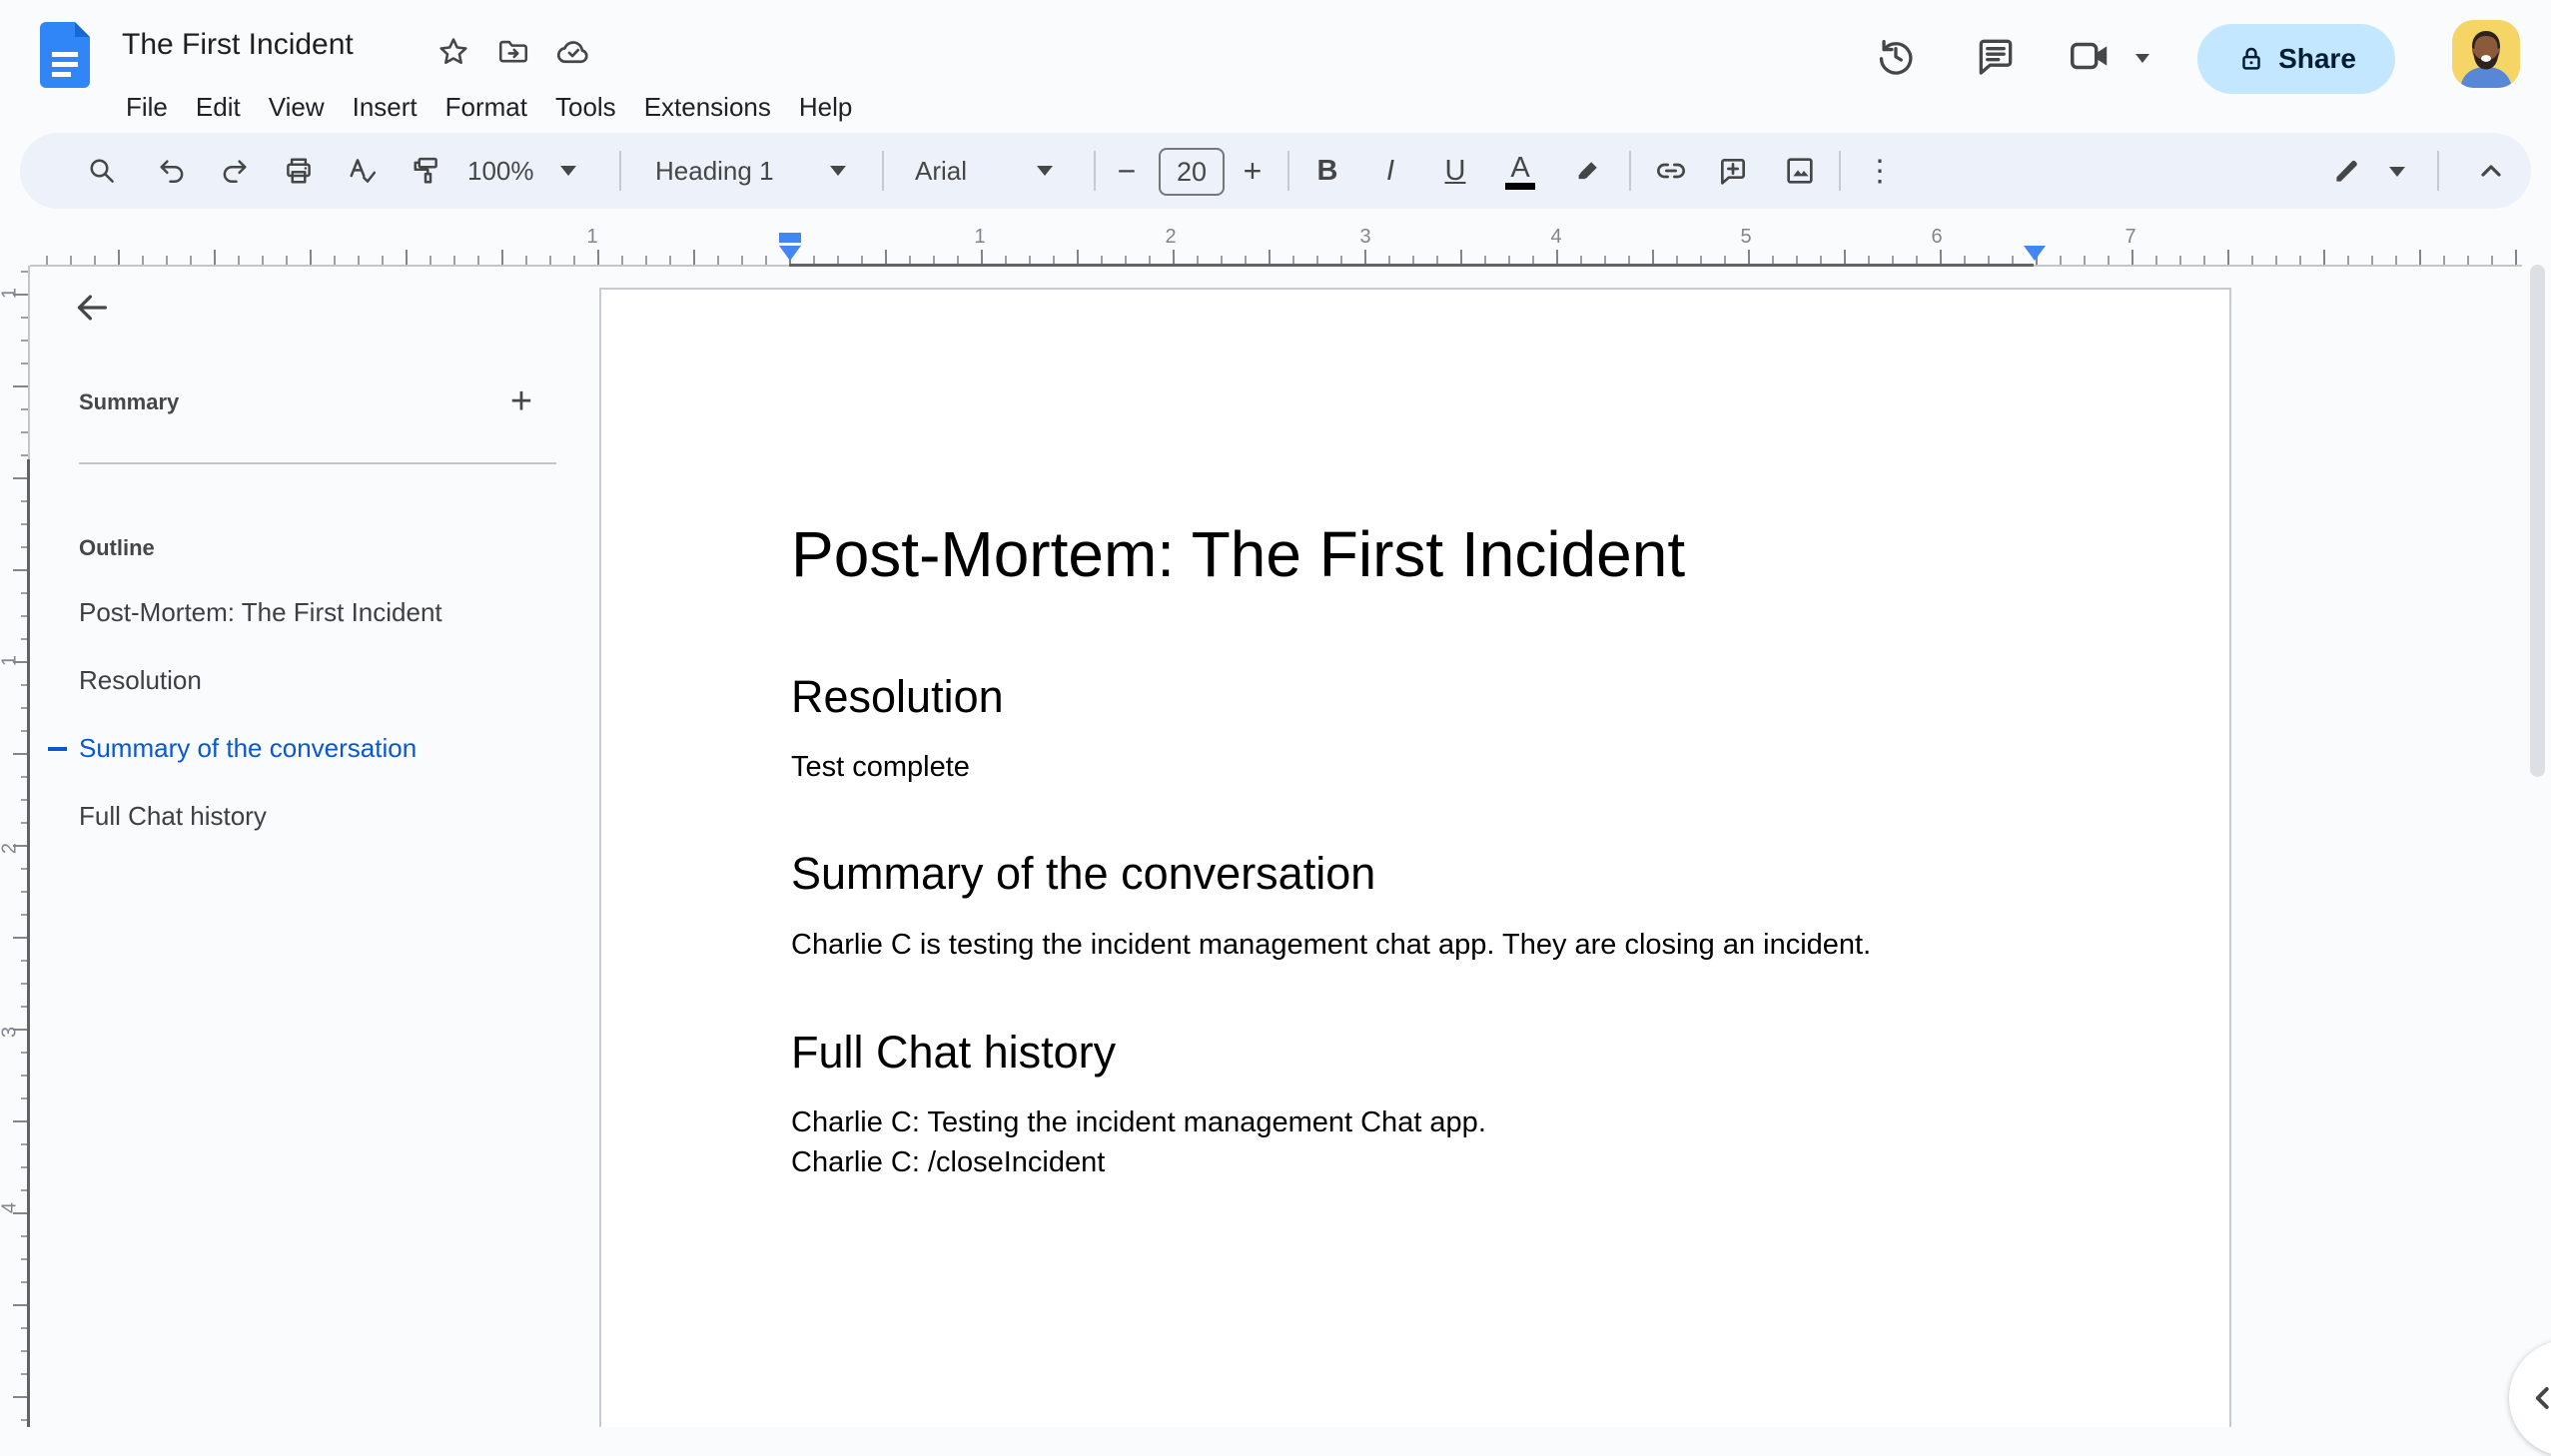 This screenshot has width=2551, height=1456. What do you see at coordinates (453, 52) in the screenshot?
I see `star-icon` at bounding box center [453, 52].